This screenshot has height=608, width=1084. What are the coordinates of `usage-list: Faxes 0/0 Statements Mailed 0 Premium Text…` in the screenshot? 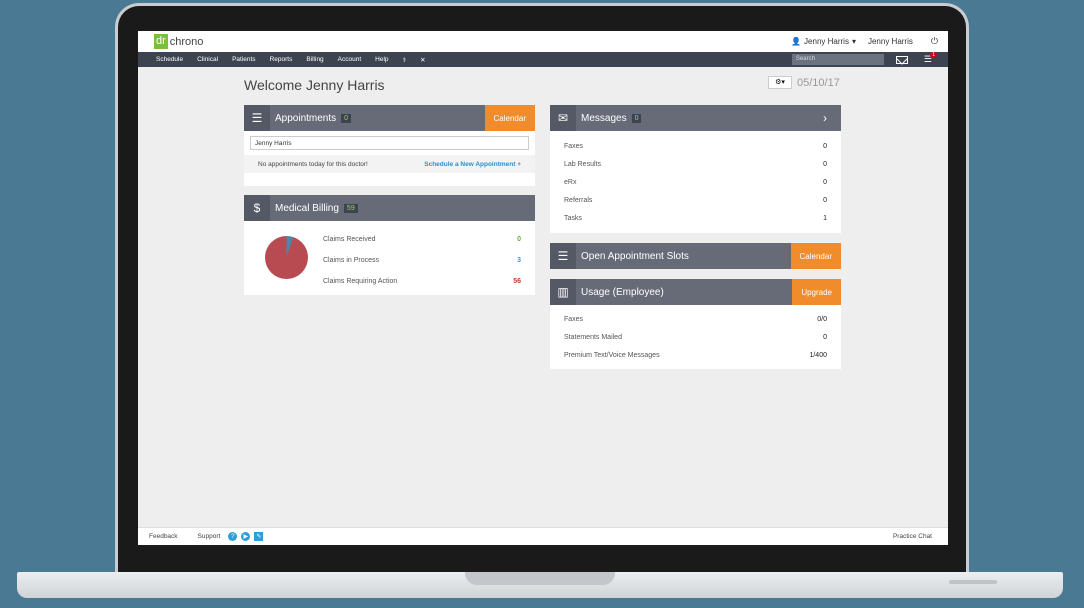 It's located at (695, 334).